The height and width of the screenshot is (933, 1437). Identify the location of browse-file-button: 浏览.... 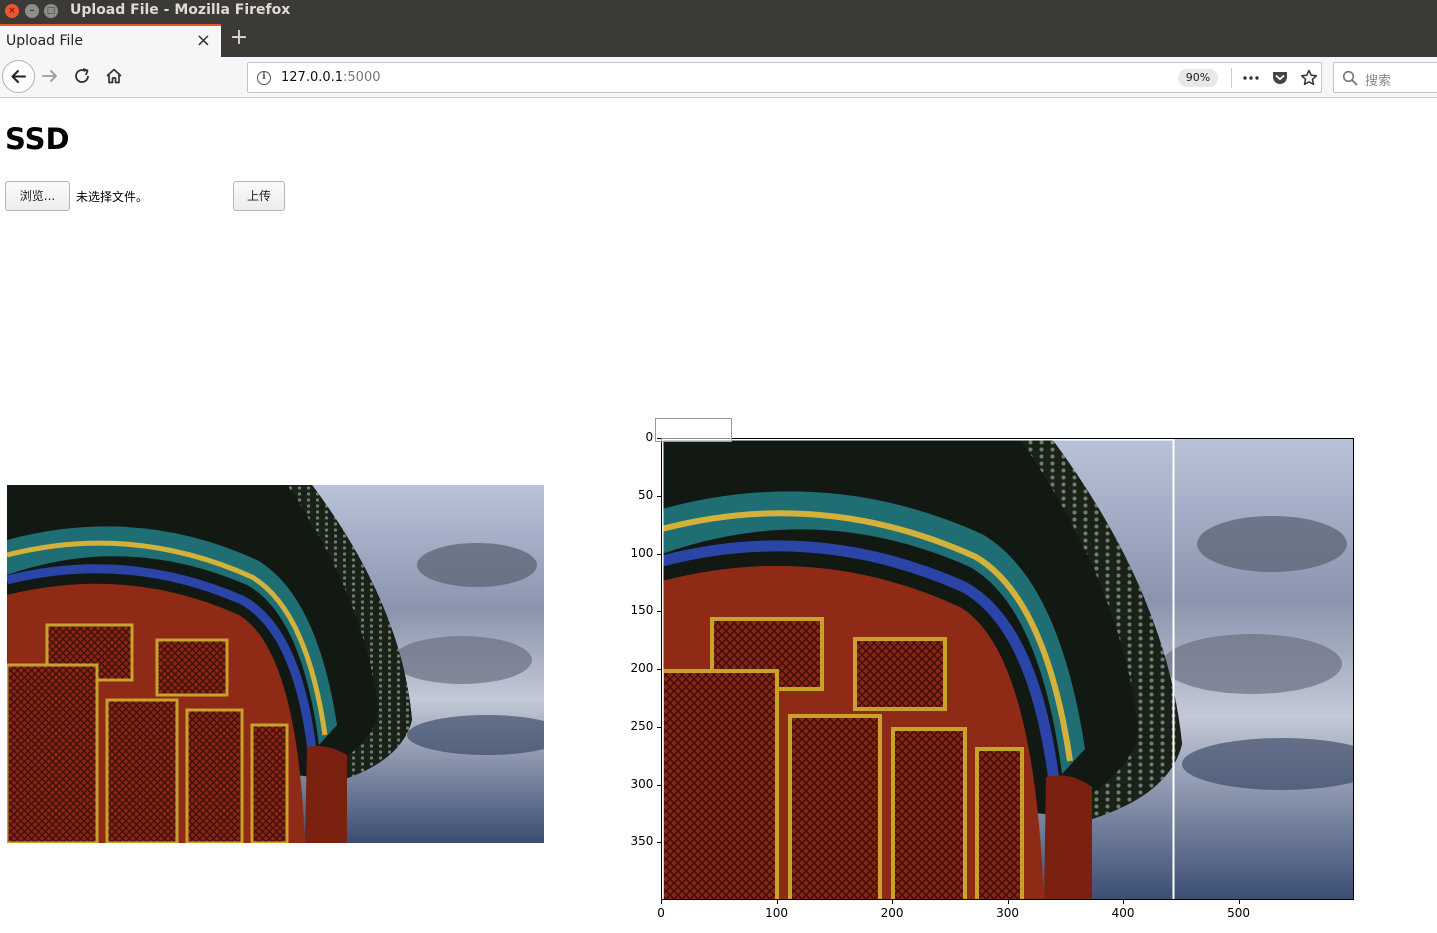
(37, 196).